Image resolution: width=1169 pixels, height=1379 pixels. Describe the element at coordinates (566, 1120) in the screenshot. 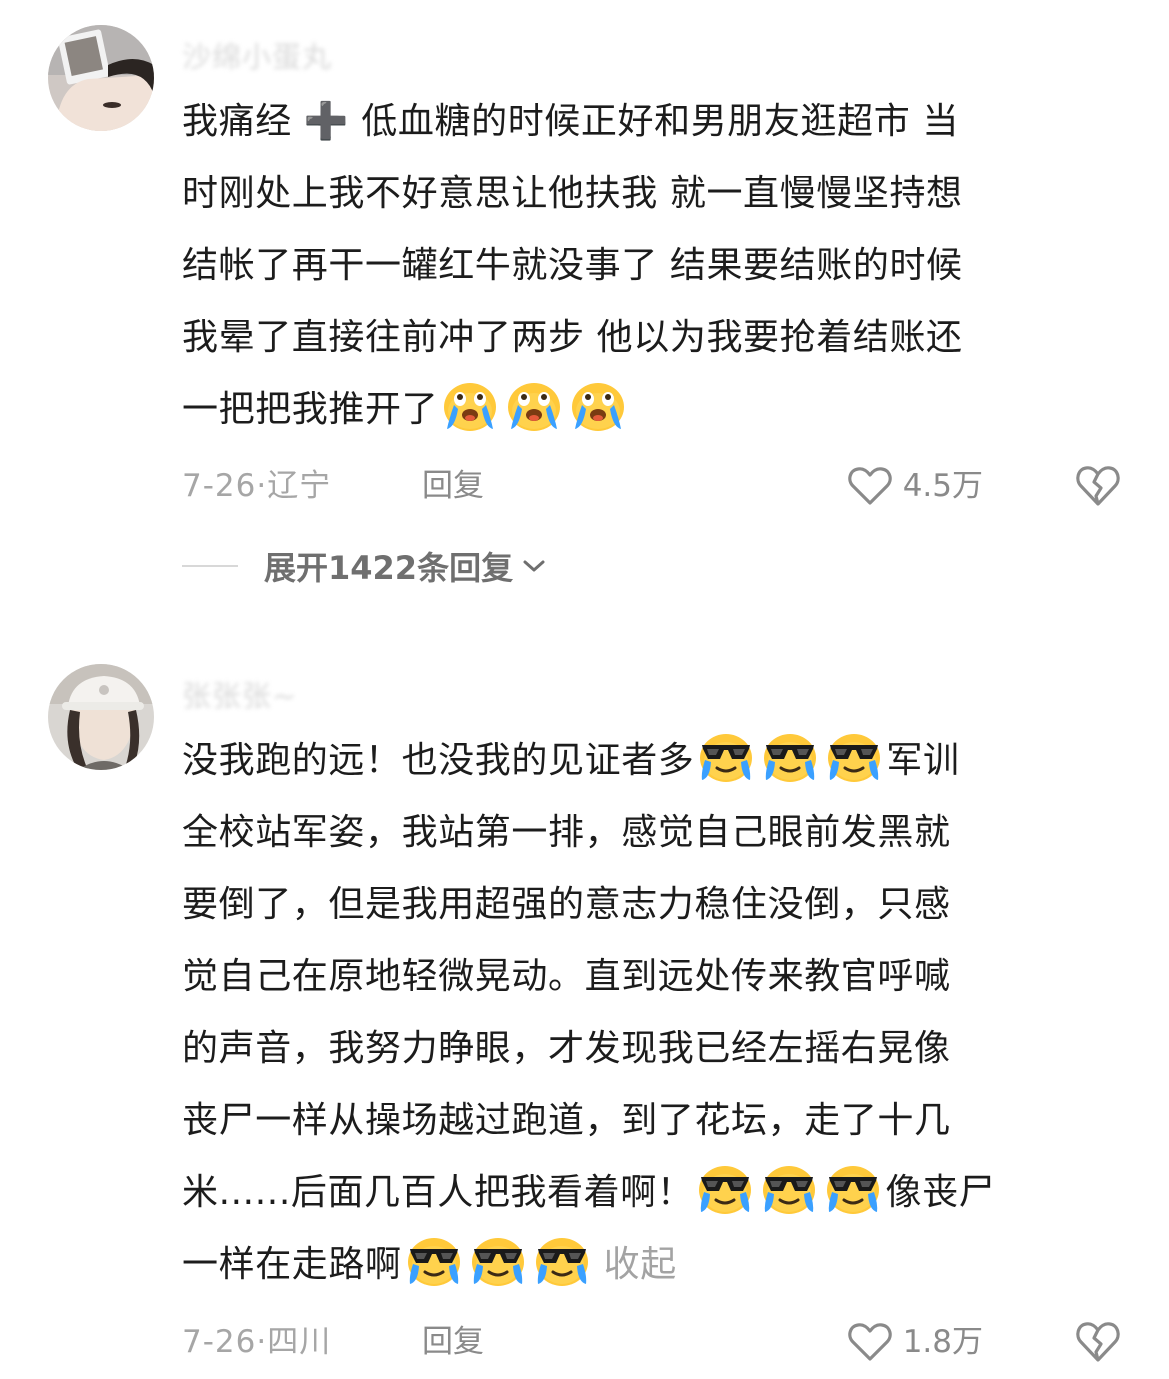

I see `comment-line: 丧尸一样从操场越过跑道，到了花坛，走了十几` at that location.